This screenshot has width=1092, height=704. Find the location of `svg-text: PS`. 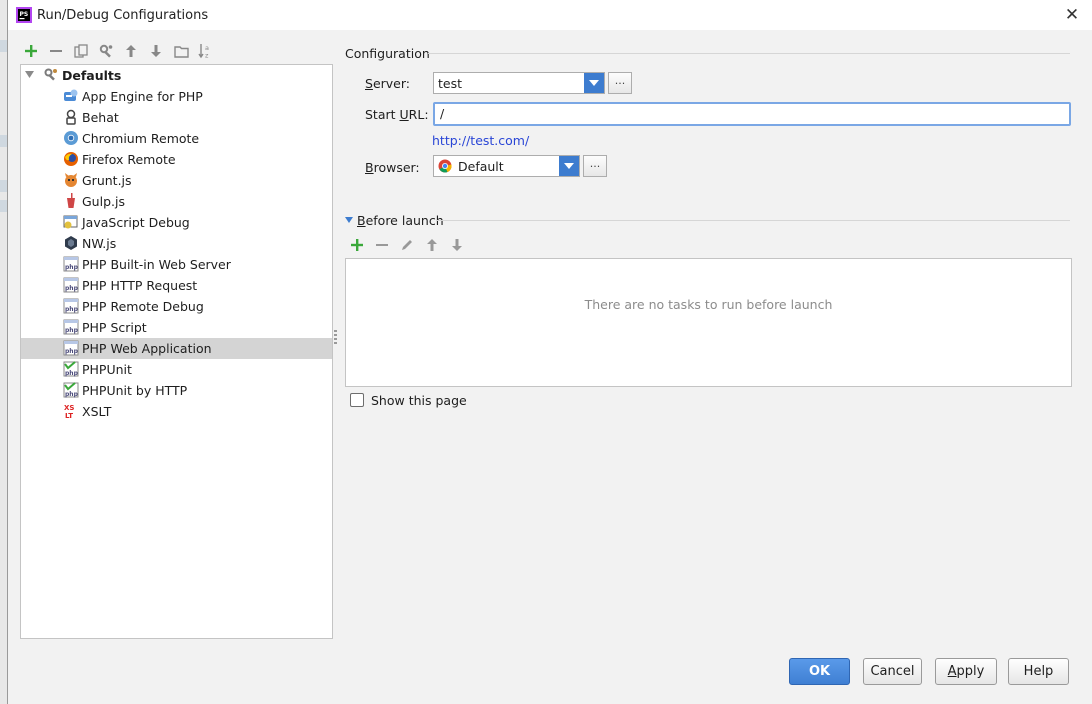

svg-text: PS is located at coordinates (24, 14).